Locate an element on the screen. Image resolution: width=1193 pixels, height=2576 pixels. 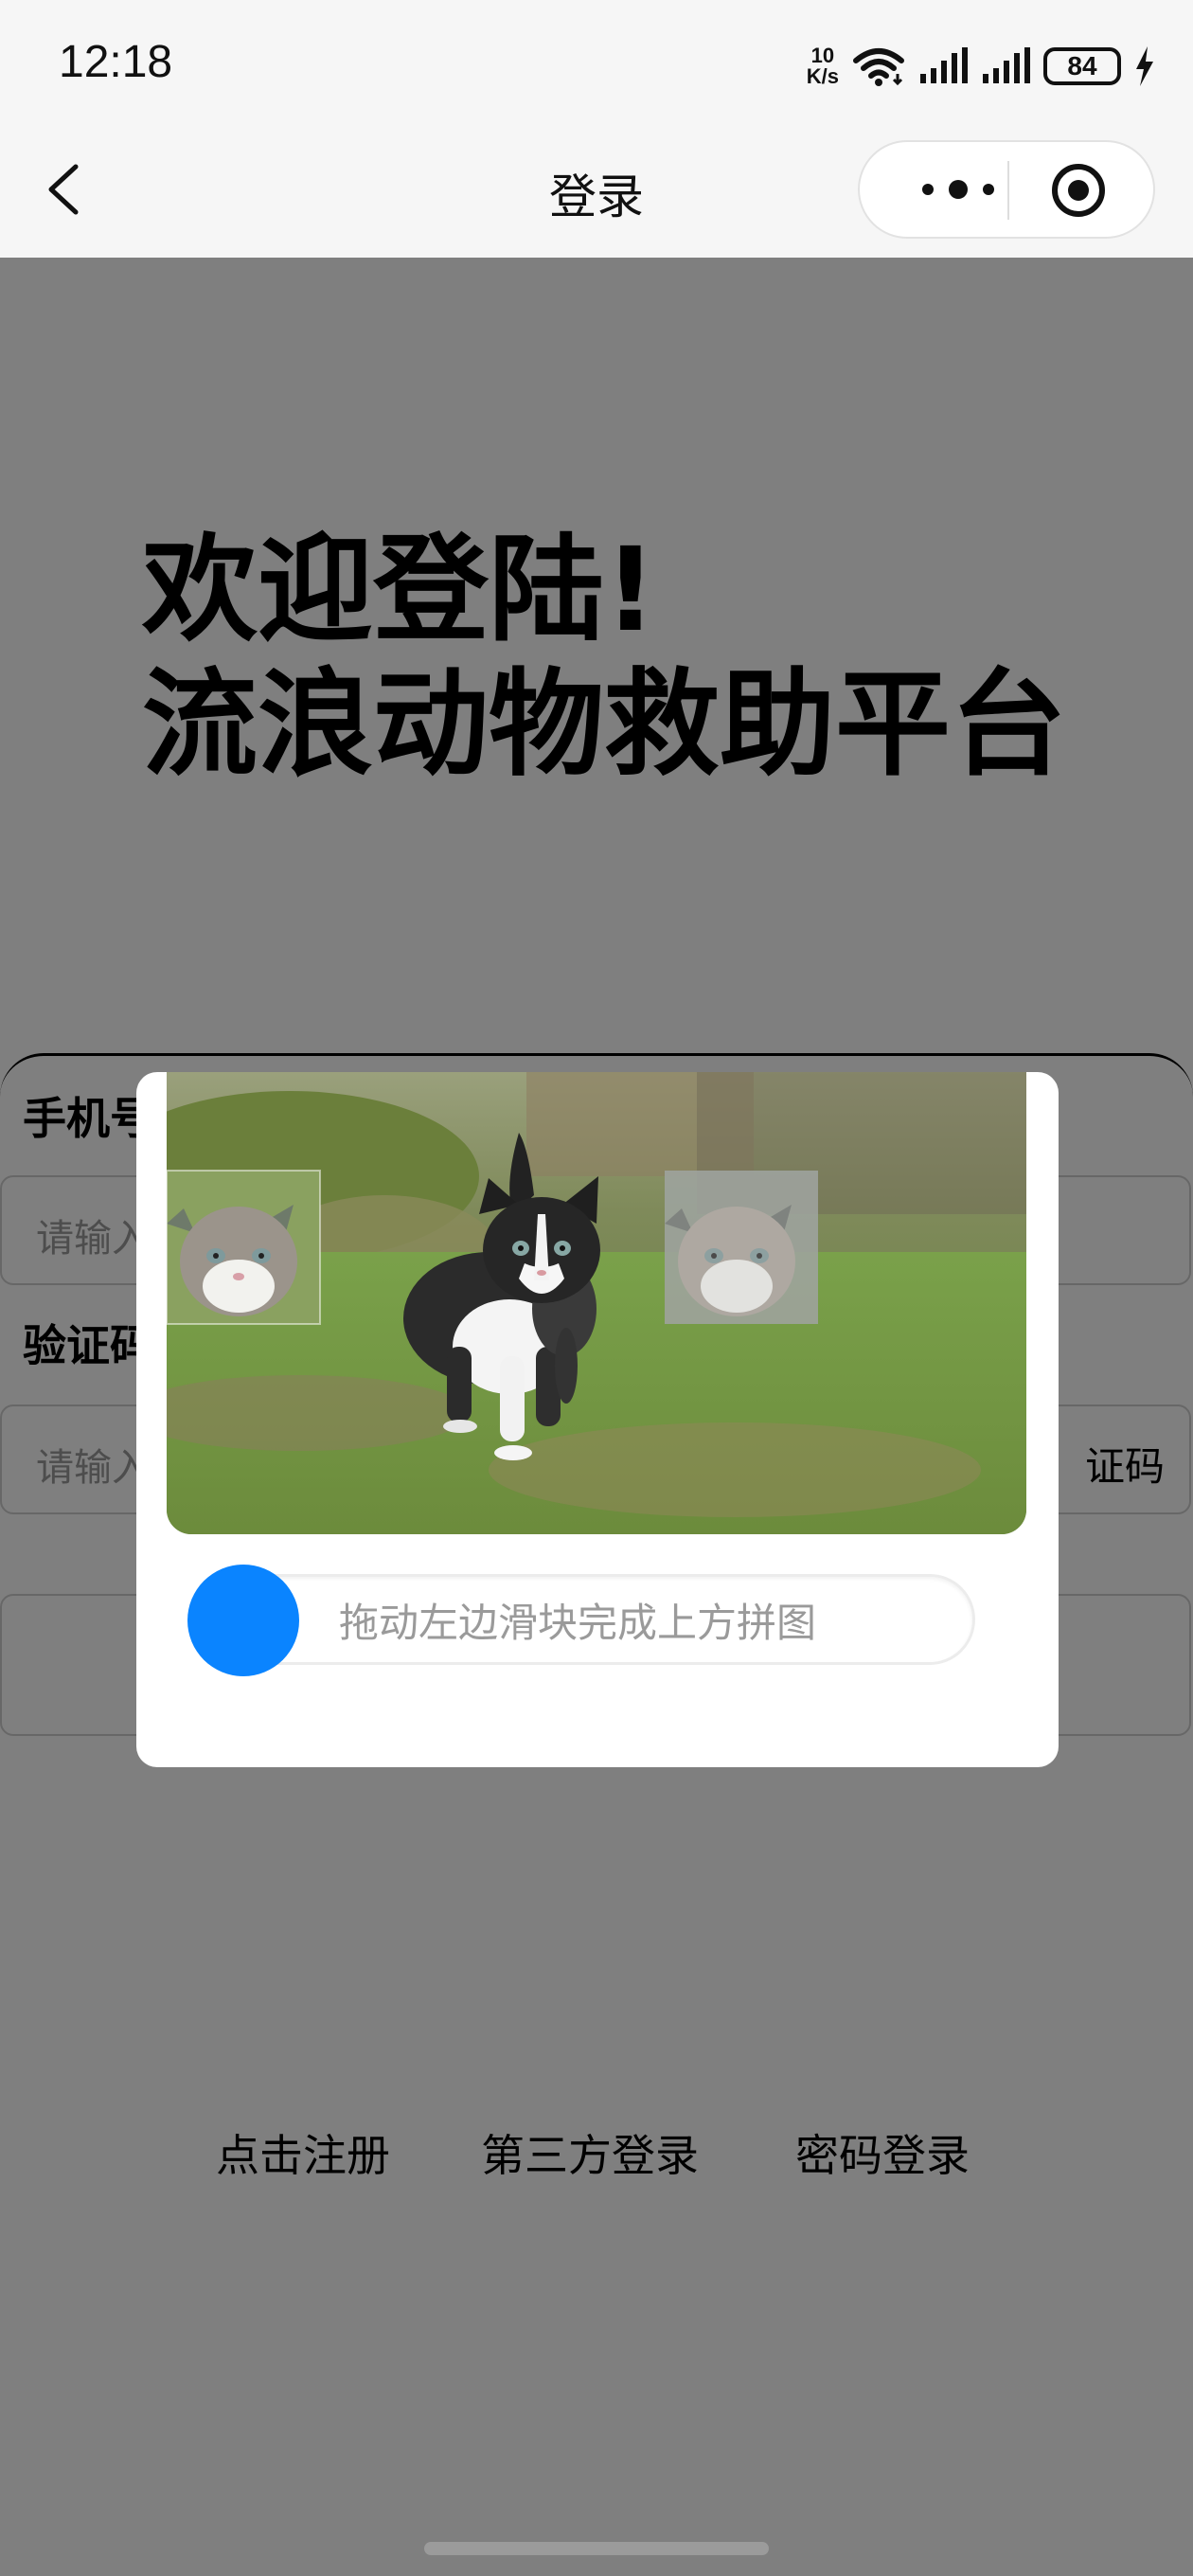
mini-program-capsule is located at coordinates (1006, 189).